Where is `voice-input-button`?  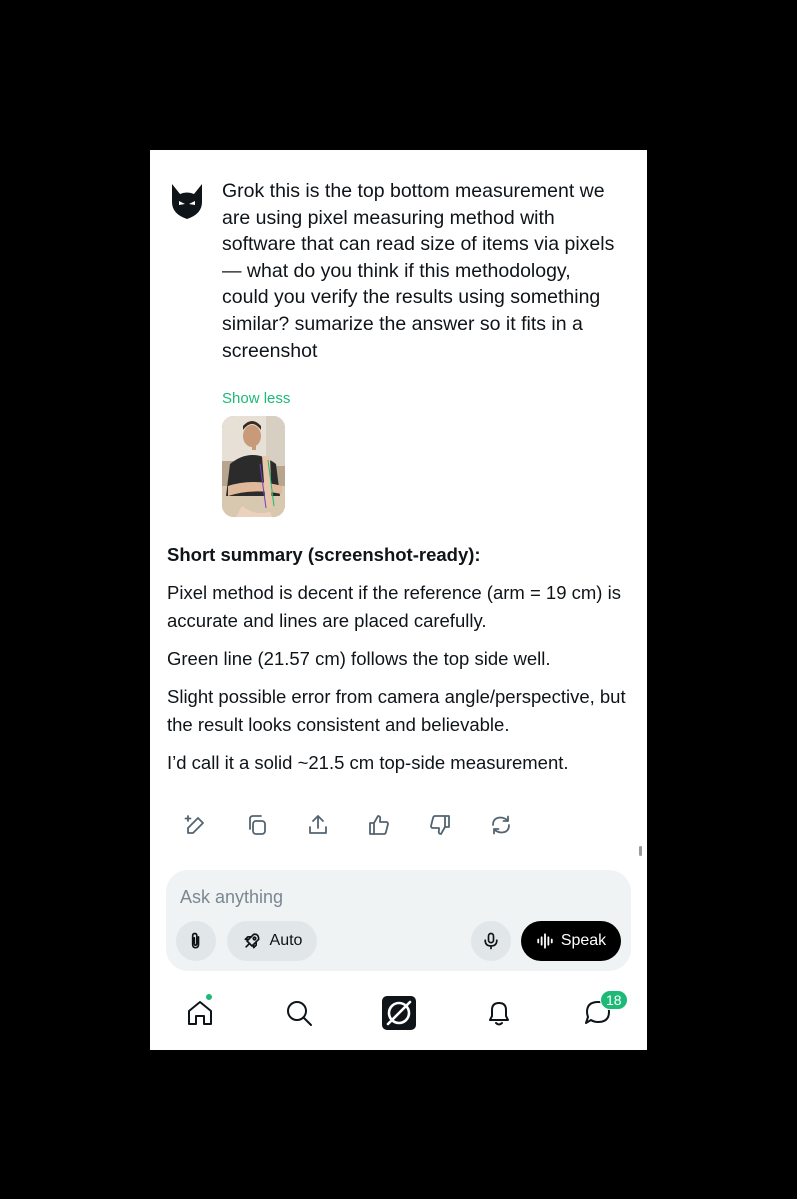 voice-input-button is located at coordinates (491, 941).